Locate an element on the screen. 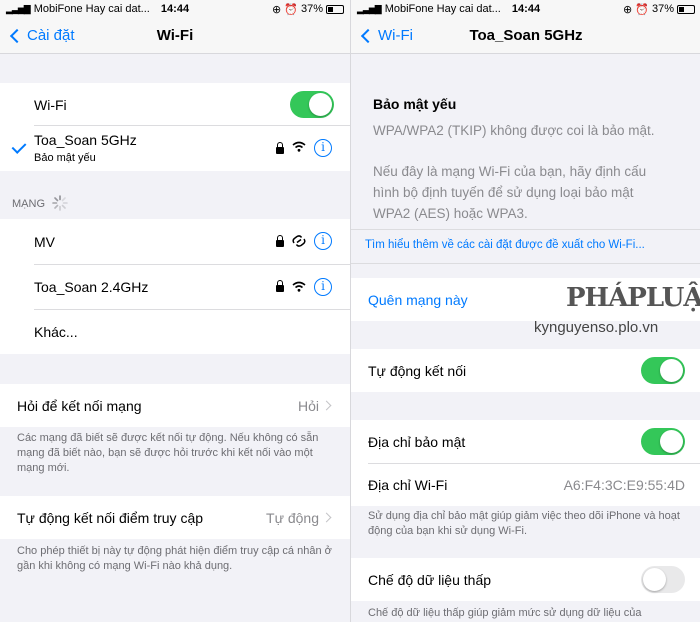 This screenshot has height=622, width=700. wifi-toggle-row: Wi-Fi is located at coordinates (175, 104).